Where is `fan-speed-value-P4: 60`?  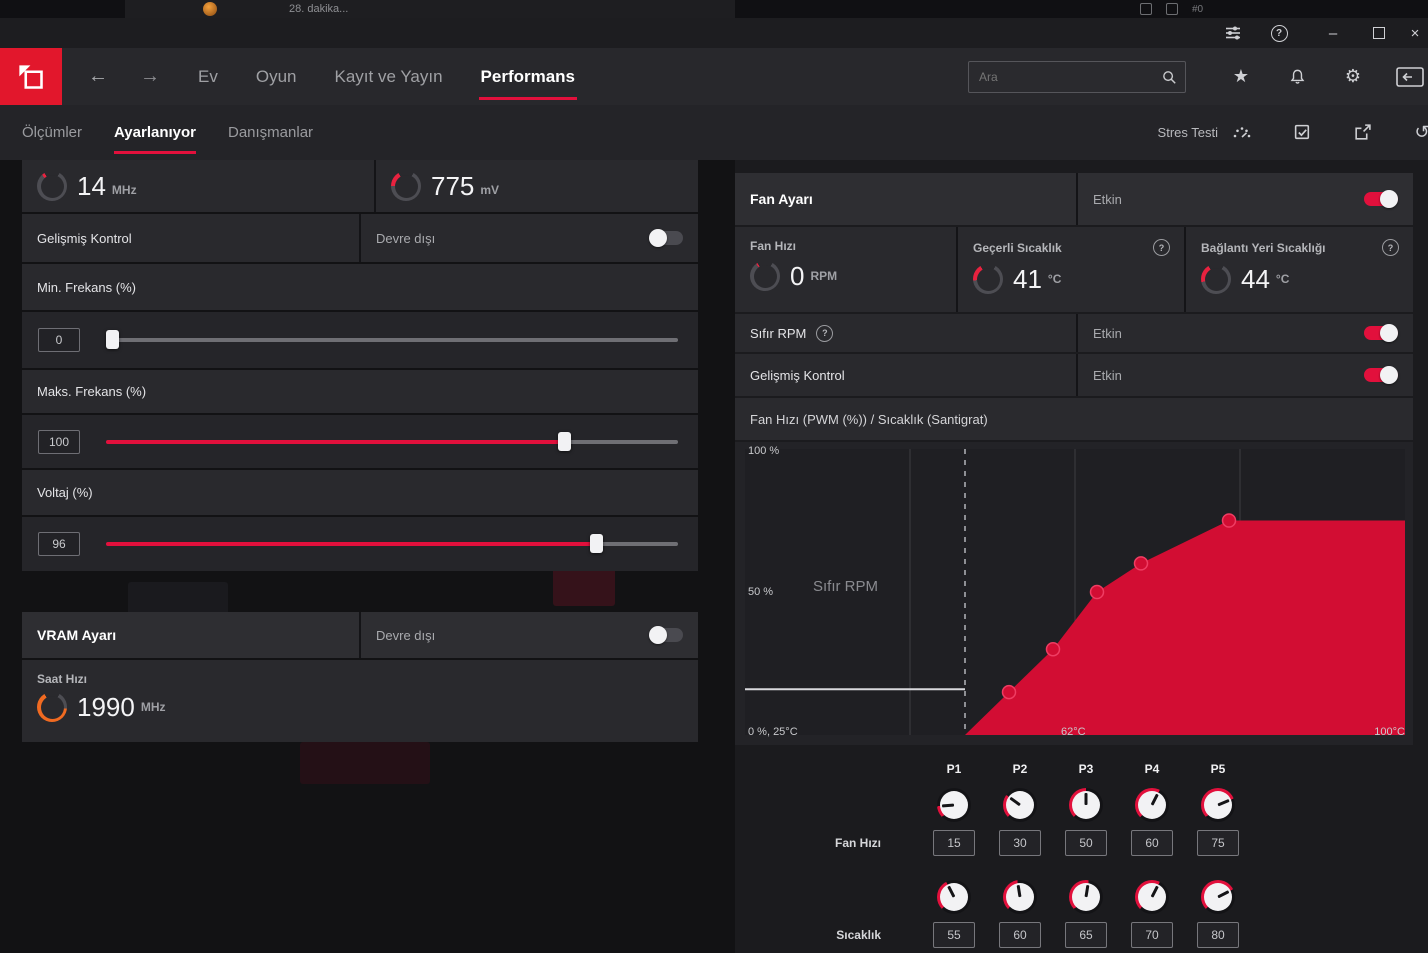
fan-speed-value-P4: 60 is located at coordinates (1152, 843).